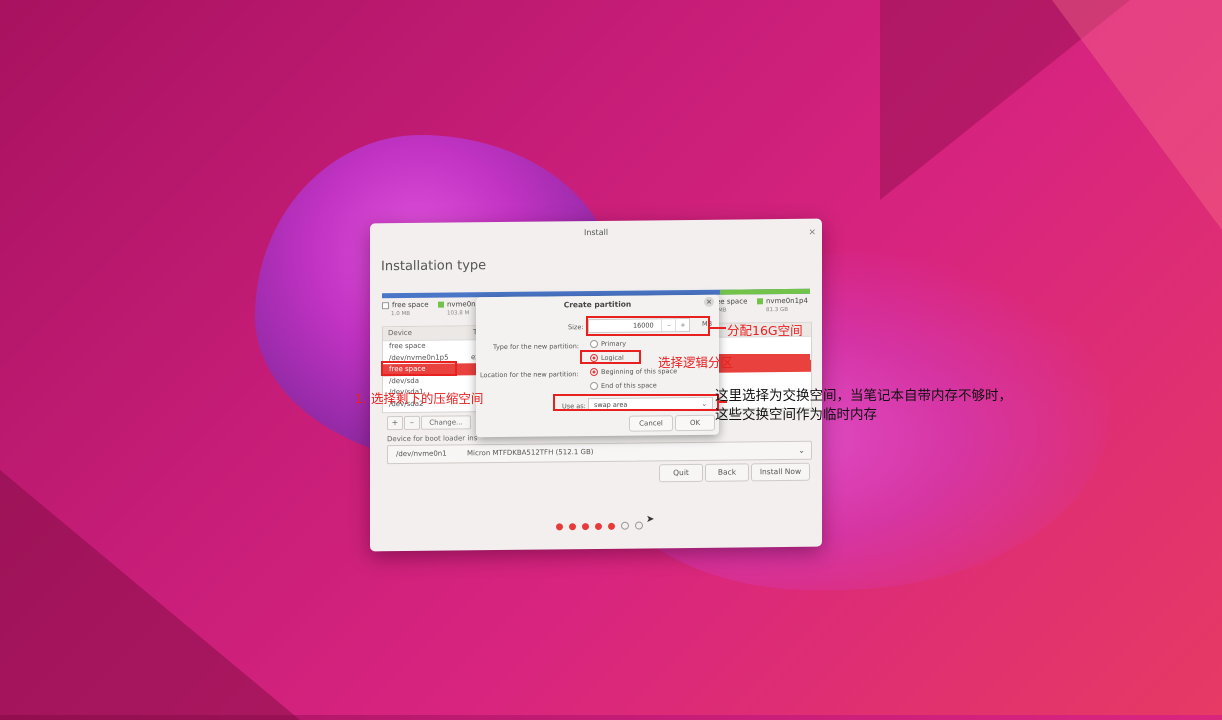 Image resolution: width=1222 pixels, height=720 pixels. What do you see at coordinates (529, 375) in the screenshot?
I see `location-label: Location for the new partition:` at bounding box center [529, 375].